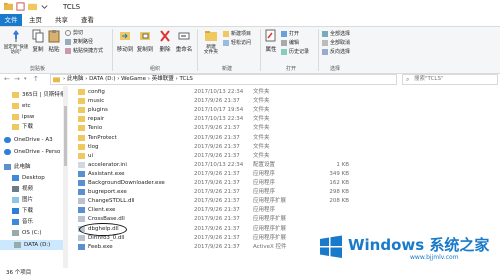 This screenshot has width=500, height=279. I want to click on file-date: 2017/10/13 22:34, so click(219, 164).